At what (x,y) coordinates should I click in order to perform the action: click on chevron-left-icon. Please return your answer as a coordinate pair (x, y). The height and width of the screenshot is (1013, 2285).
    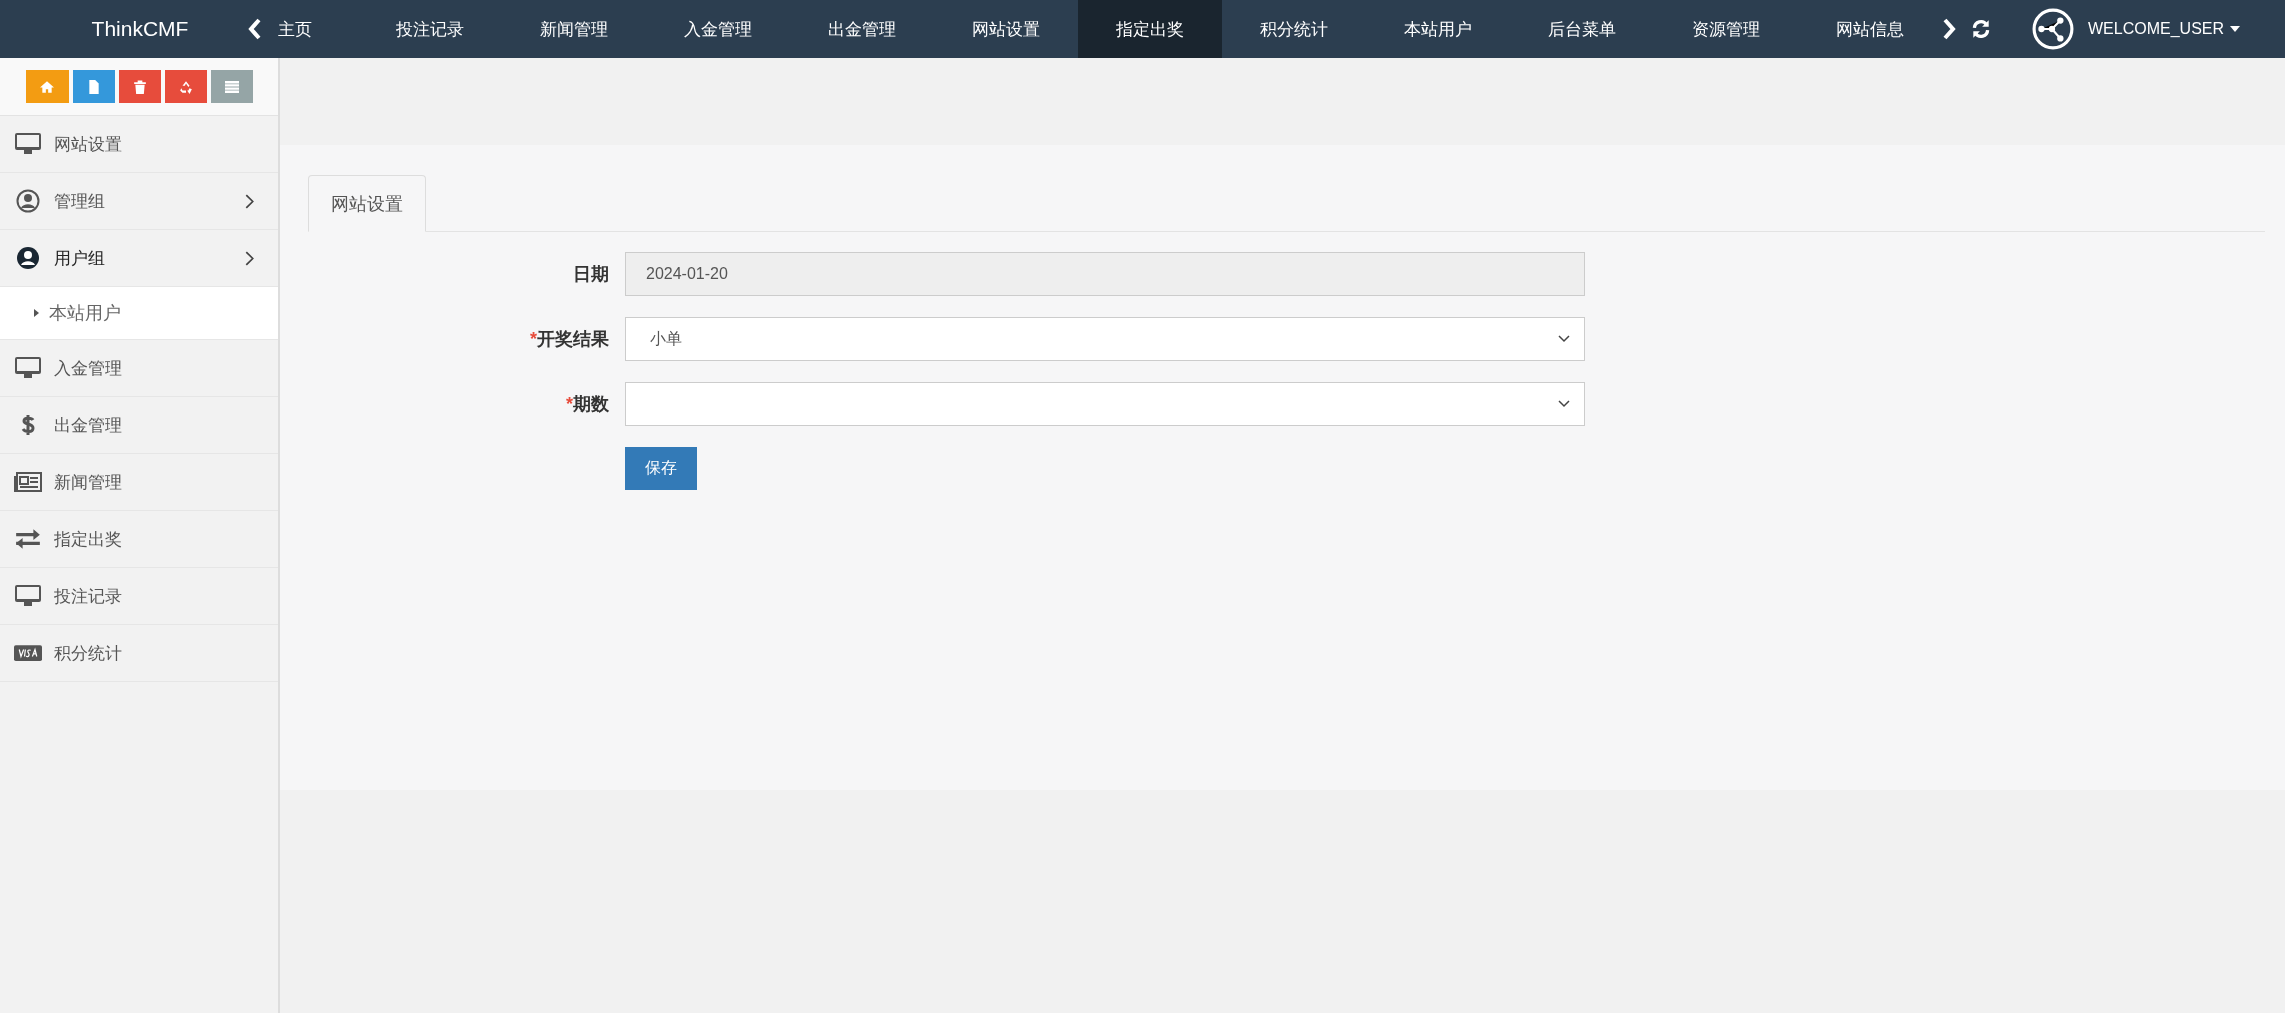
    Looking at the image, I should click on (255, 29).